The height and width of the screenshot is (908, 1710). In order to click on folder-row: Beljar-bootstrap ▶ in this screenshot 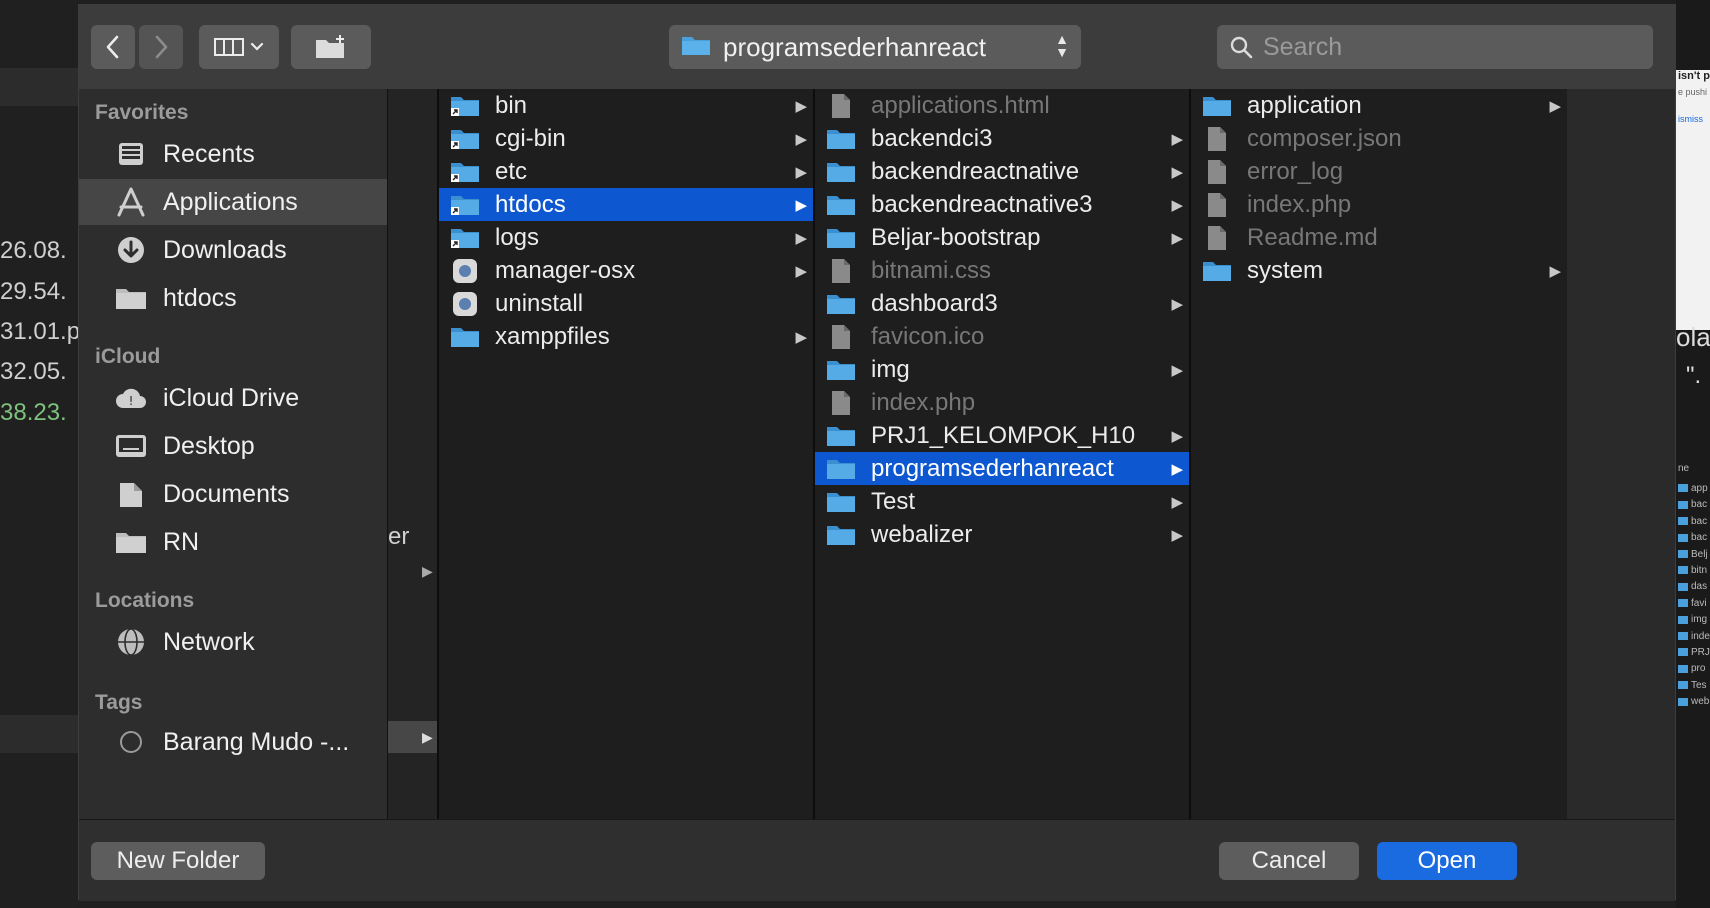, I will do `click(1002, 237)`.